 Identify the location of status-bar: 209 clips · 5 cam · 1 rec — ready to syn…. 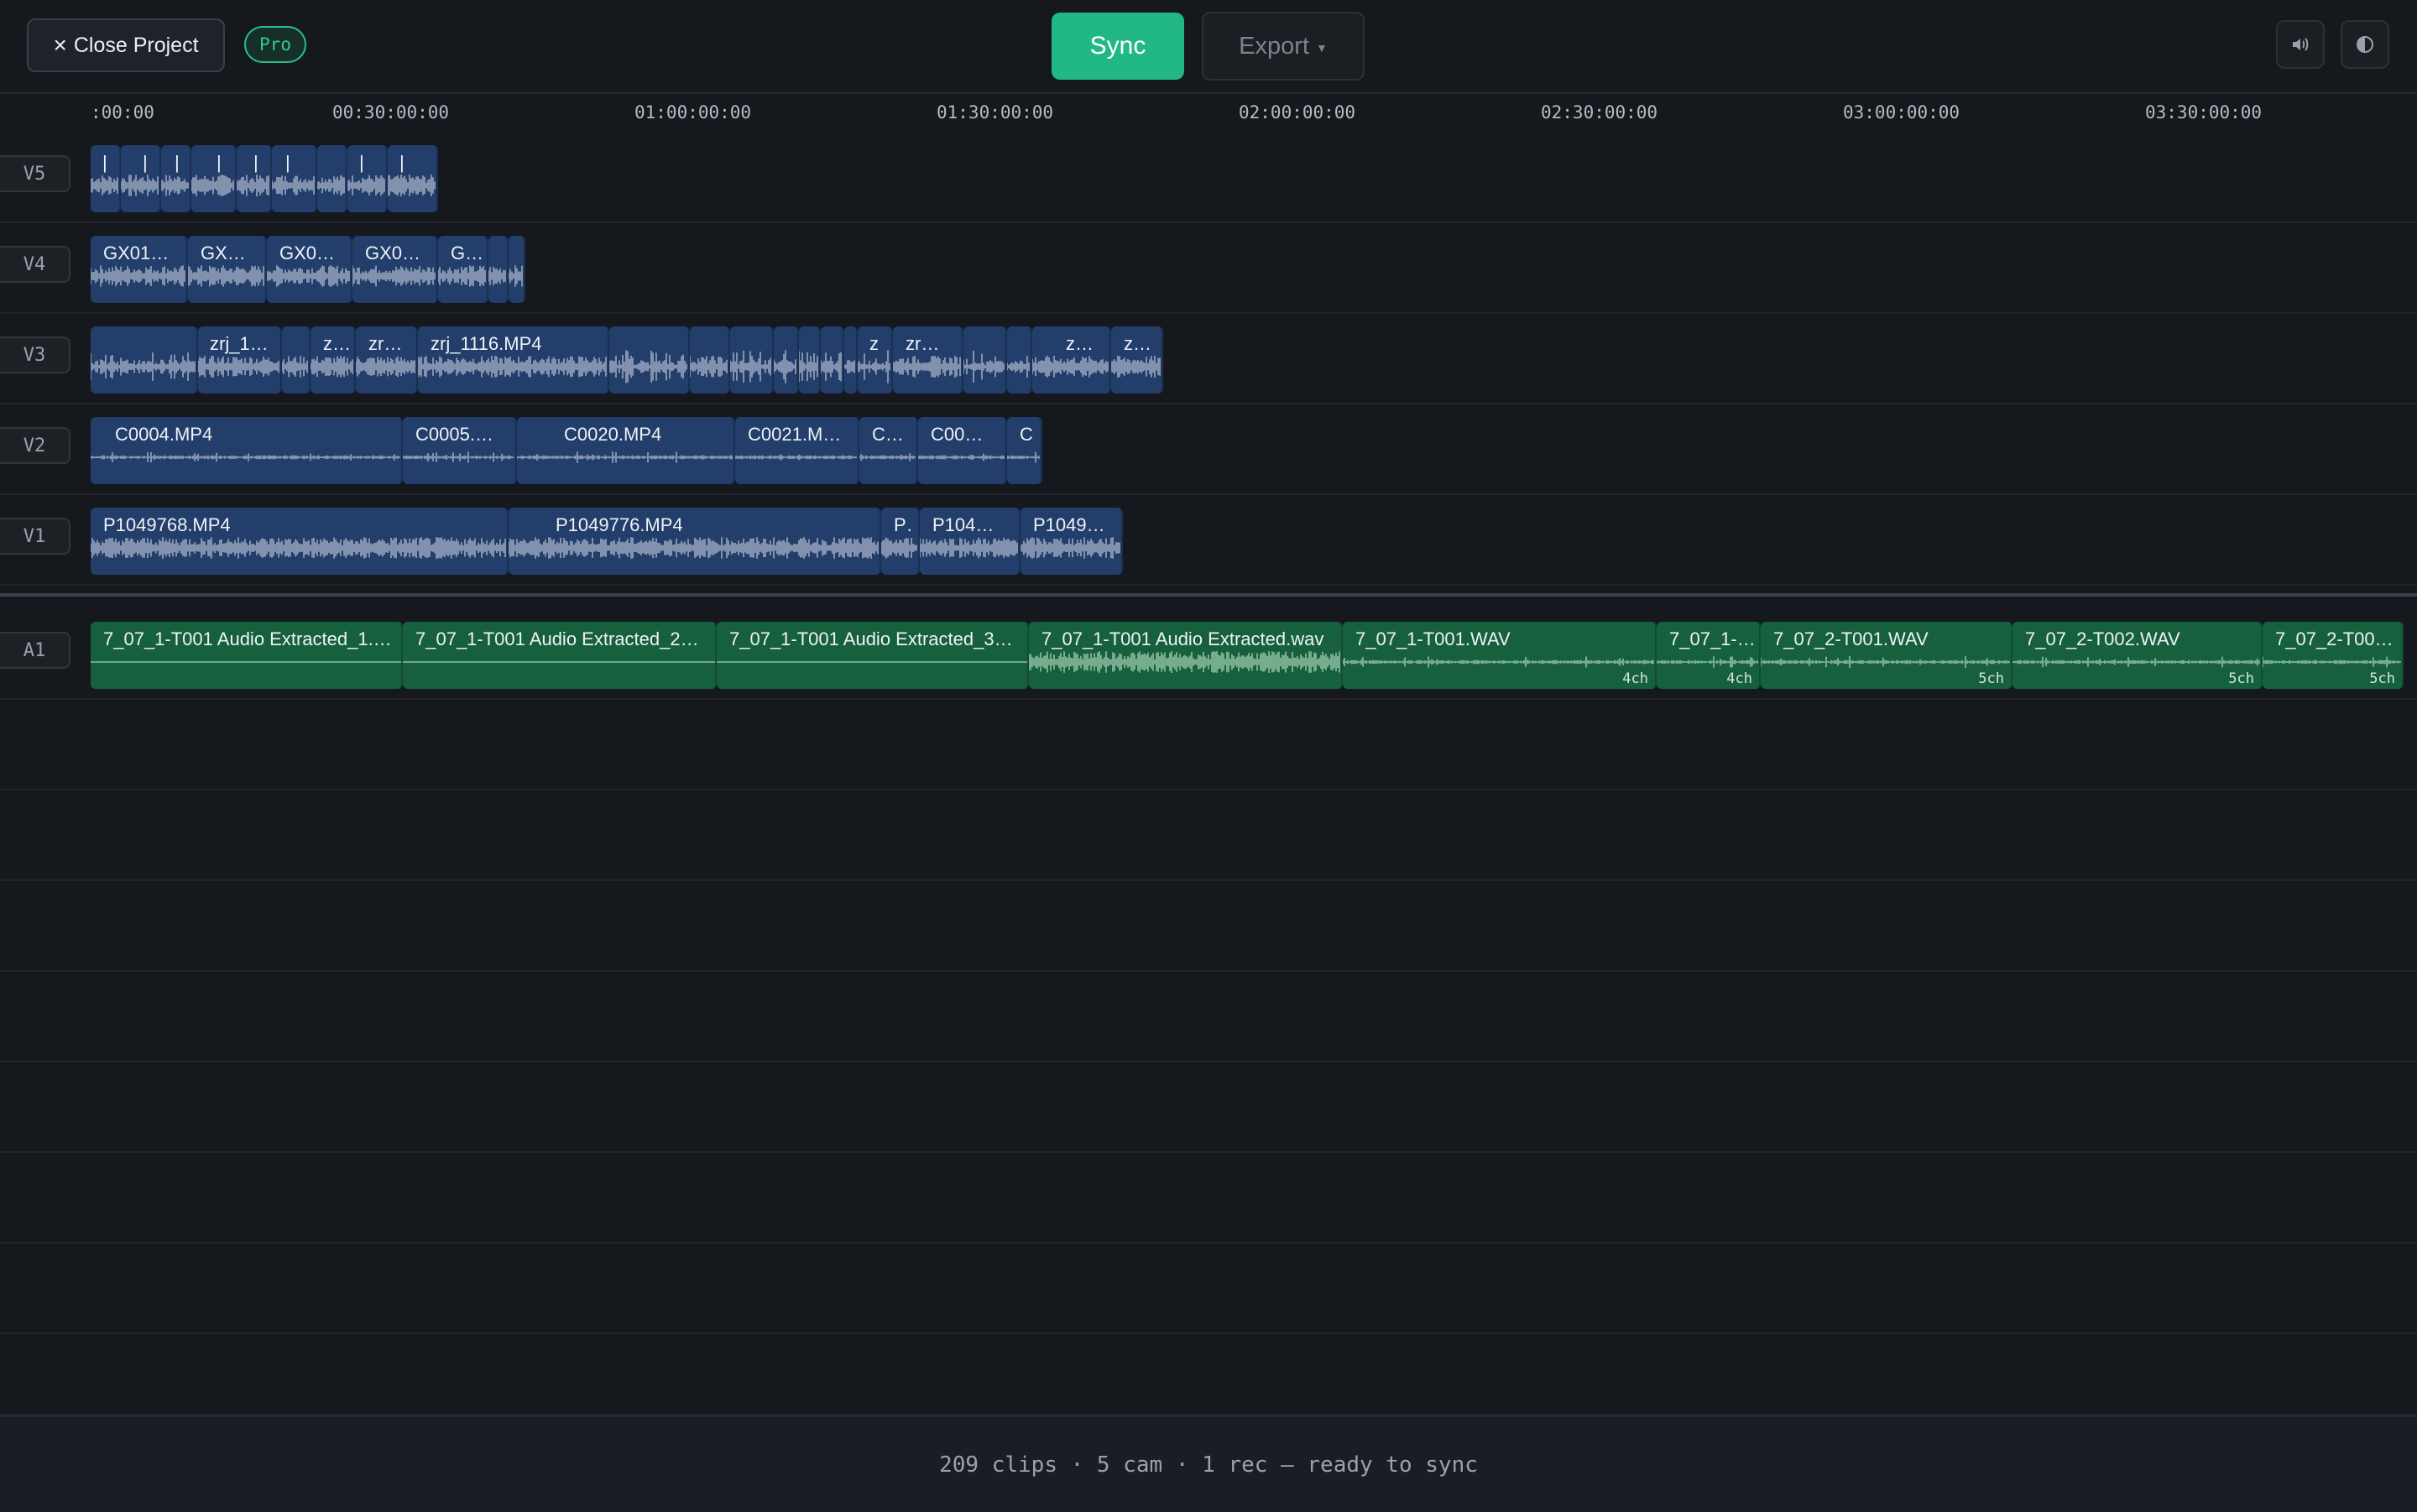
(1208, 1464).